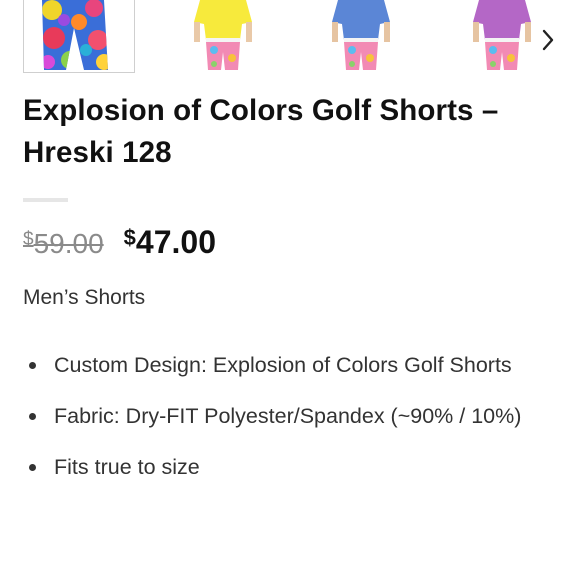  I want to click on feature-text: Fits true to size, so click(127, 467).